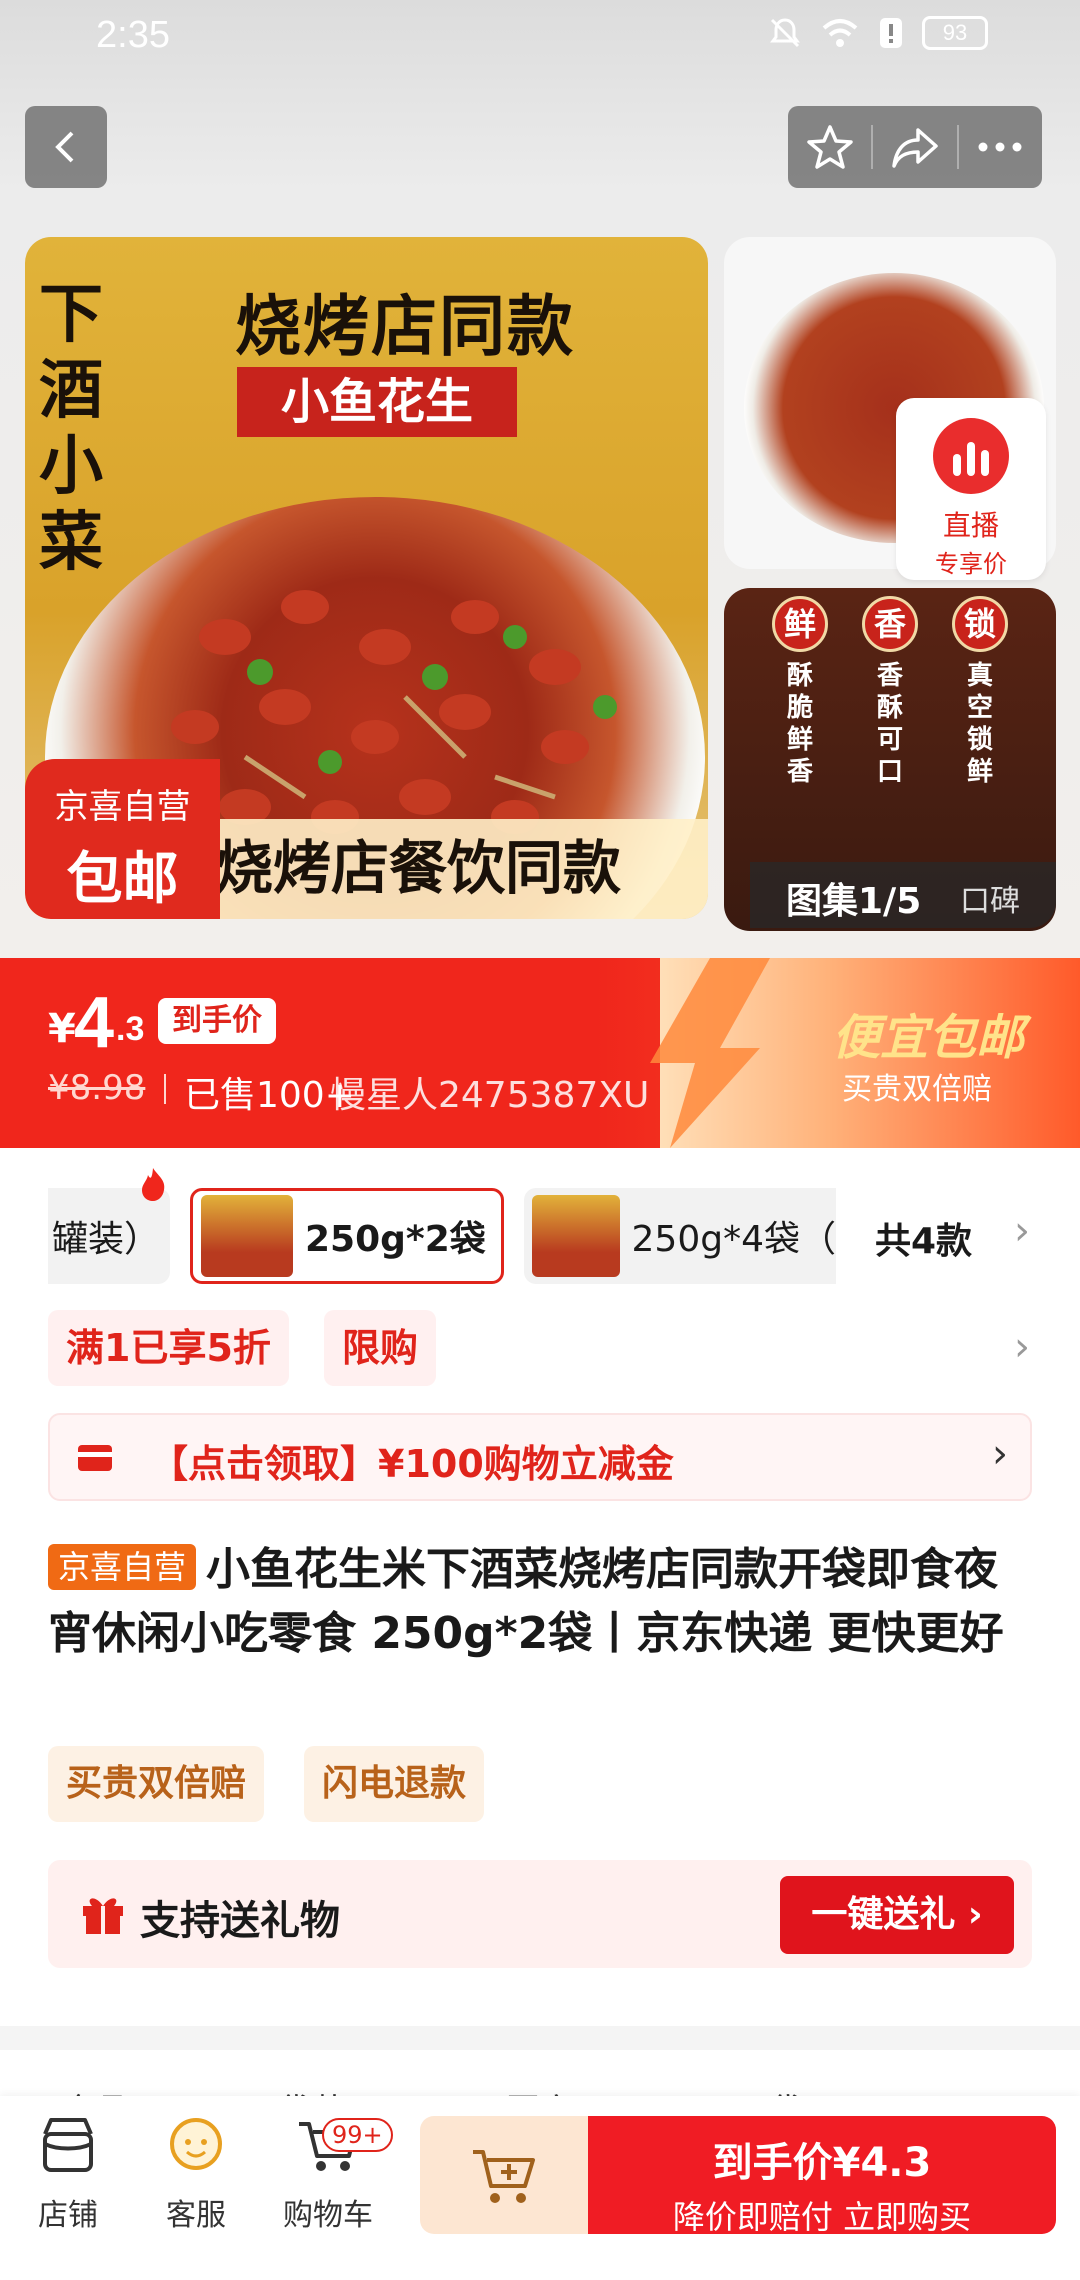 The width and height of the screenshot is (1080, 2280). Describe the element at coordinates (980, 624) in the screenshot. I see `seal-lock: 锁` at that location.